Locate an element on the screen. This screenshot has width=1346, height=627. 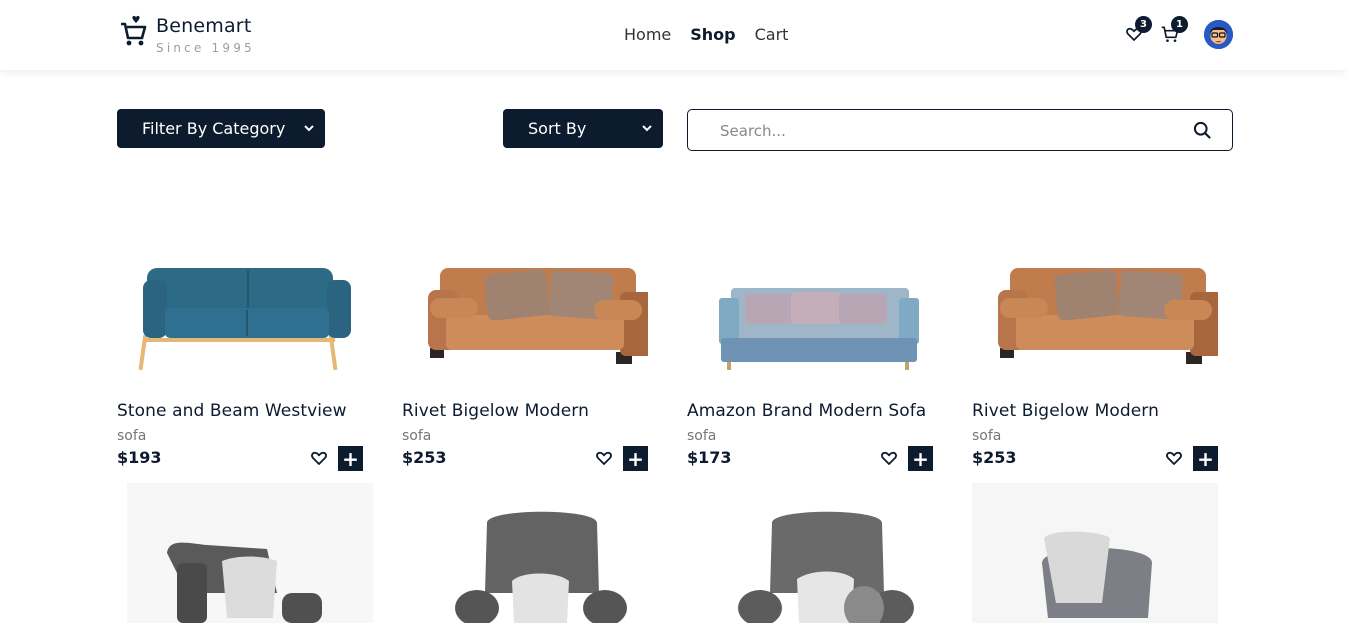
brand-tagline: Since 1995 is located at coordinates (205, 48).